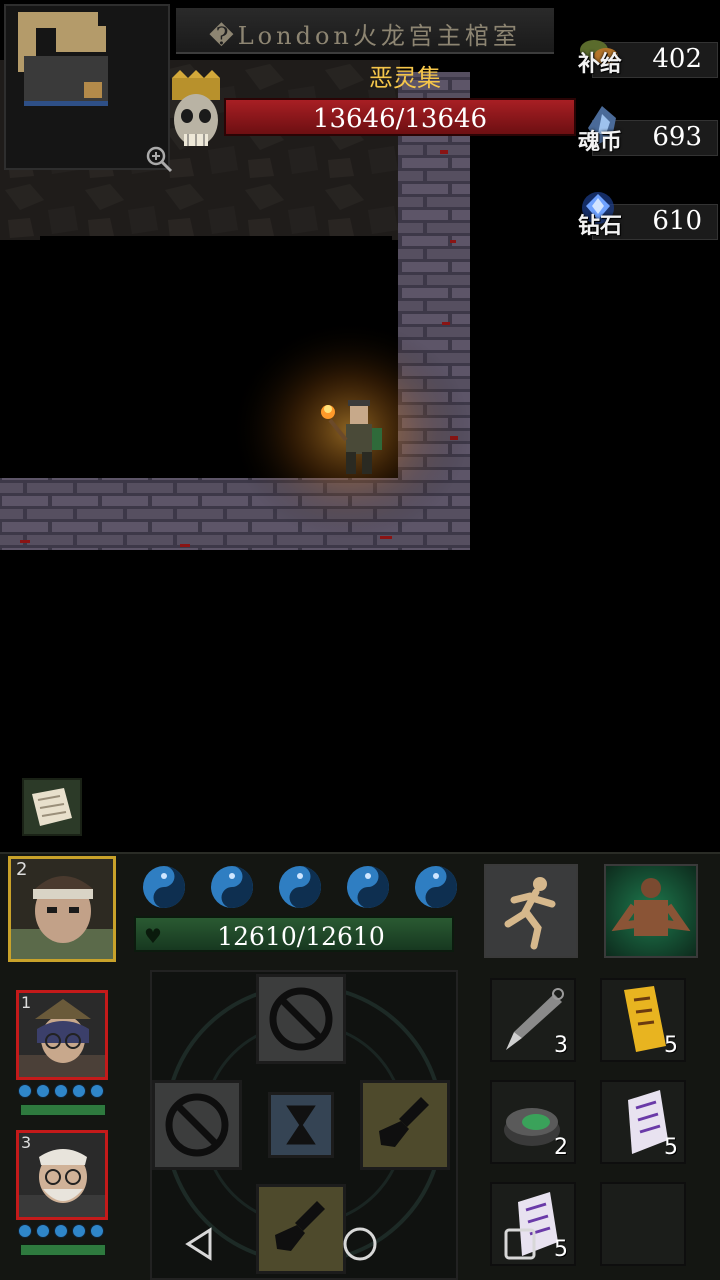 The width and height of the screenshot is (720, 1280). I want to click on item-slot-4: 5, so click(643, 1122).